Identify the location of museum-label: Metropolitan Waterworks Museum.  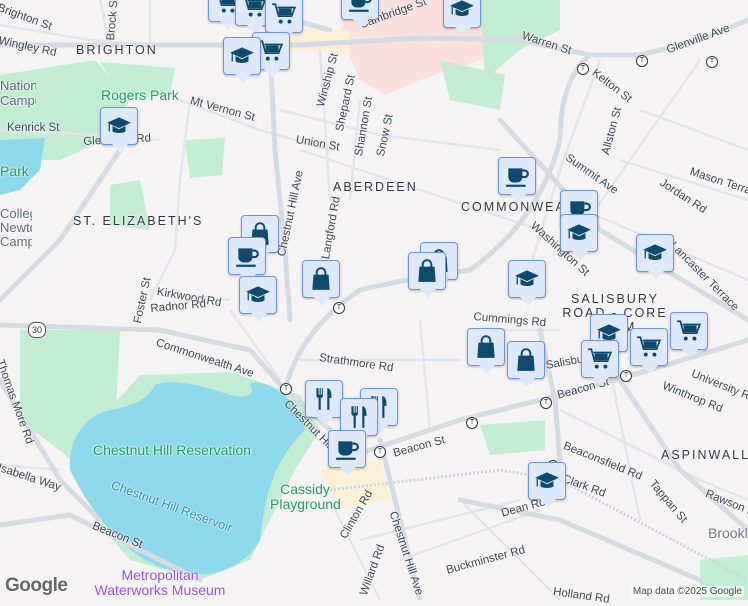
(160, 582).